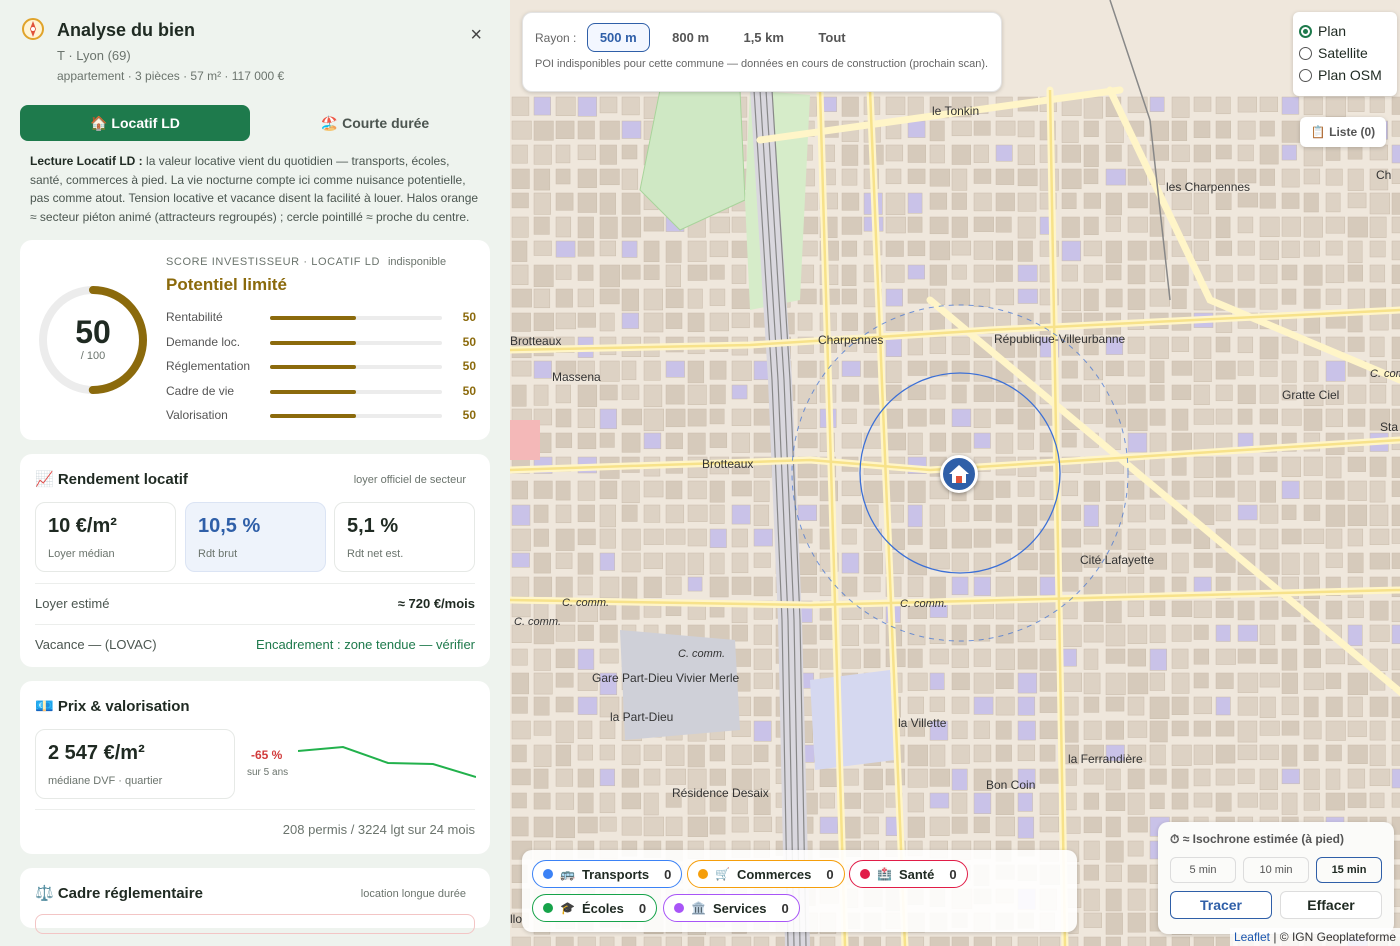 This screenshot has width=1400, height=946. Describe the element at coordinates (1276, 870) in the screenshot. I see `iso-10min-button: 10 min` at that location.